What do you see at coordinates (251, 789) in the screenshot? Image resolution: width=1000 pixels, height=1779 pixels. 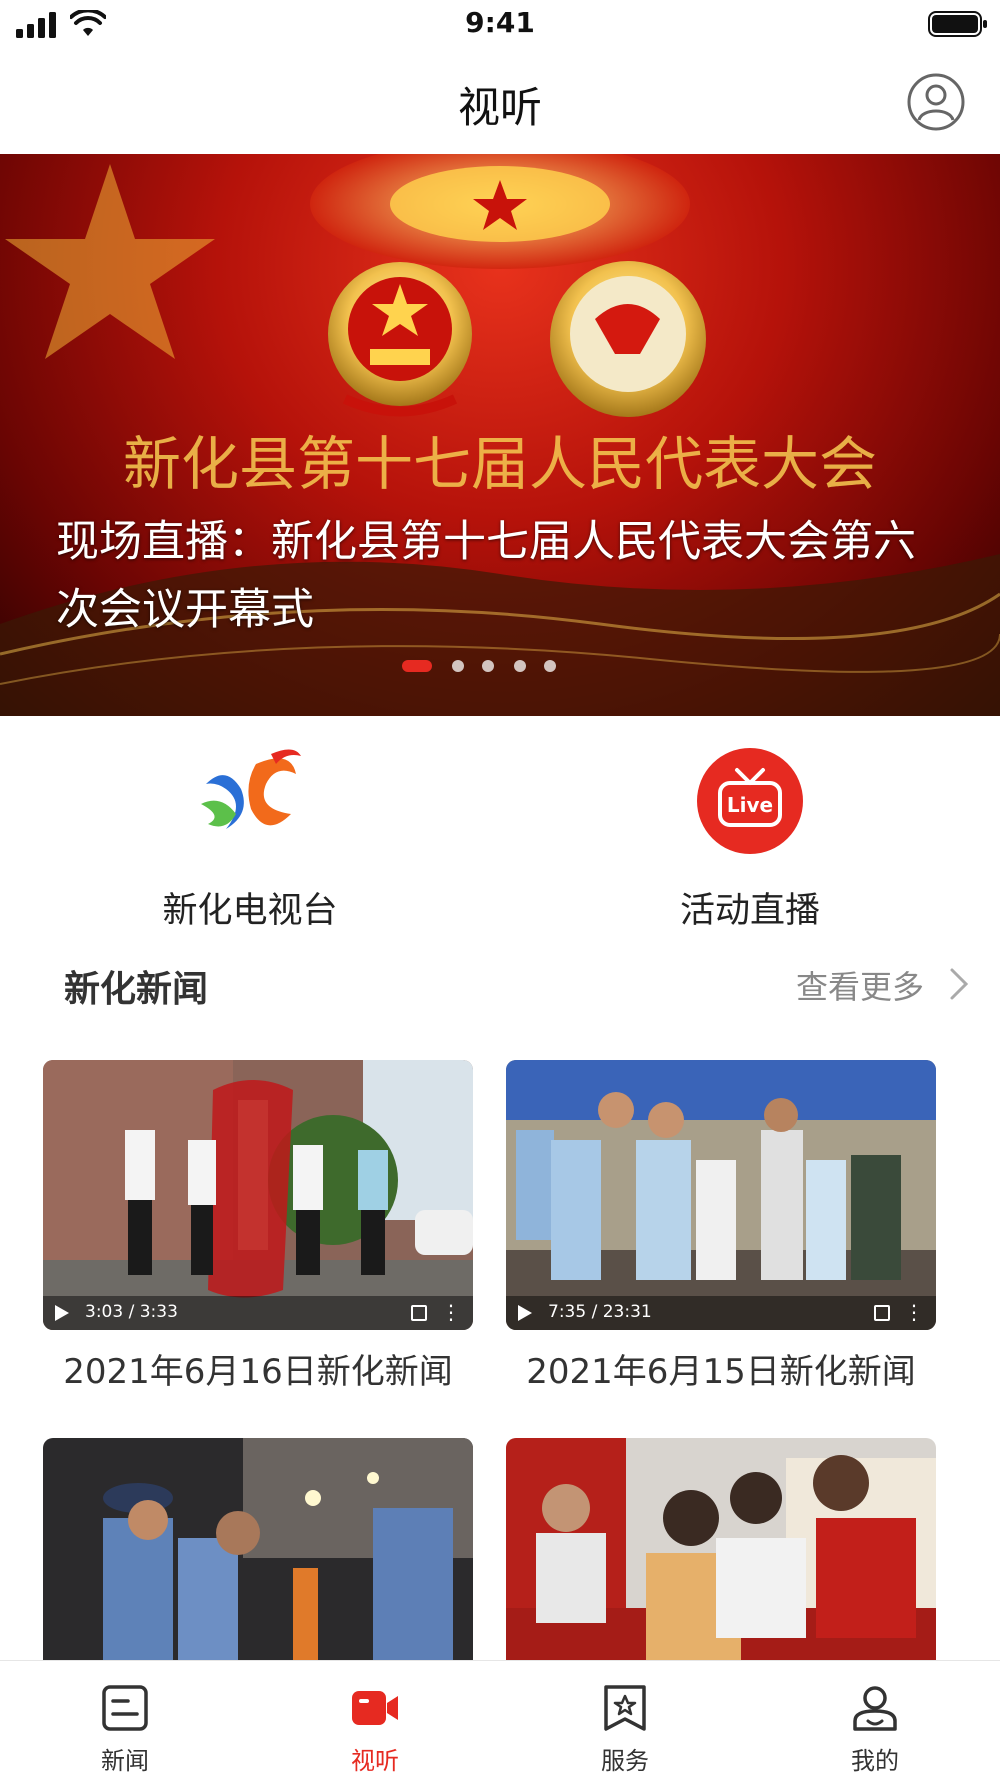 I see `xinhua-tv-logo-icon` at bounding box center [251, 789].